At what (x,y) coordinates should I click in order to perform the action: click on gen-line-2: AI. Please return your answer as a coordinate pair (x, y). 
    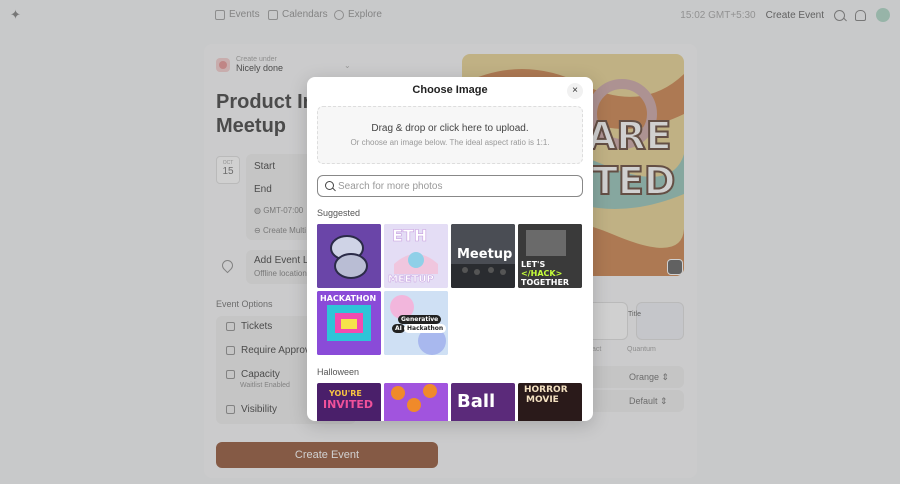
    Looking at the image, I should click on (398, 328).